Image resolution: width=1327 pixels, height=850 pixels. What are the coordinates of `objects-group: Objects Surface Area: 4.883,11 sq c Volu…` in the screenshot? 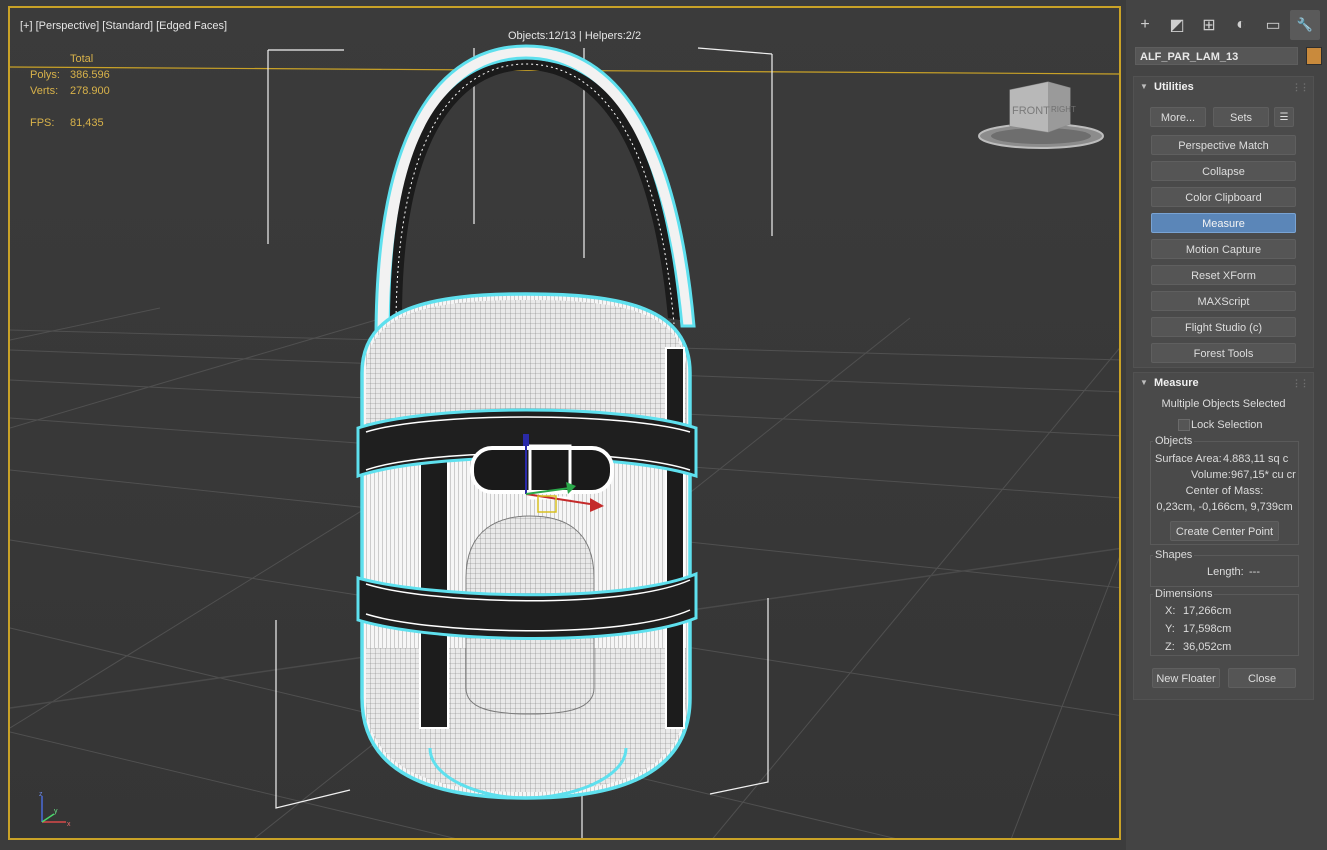 It's located at (1224, 490).